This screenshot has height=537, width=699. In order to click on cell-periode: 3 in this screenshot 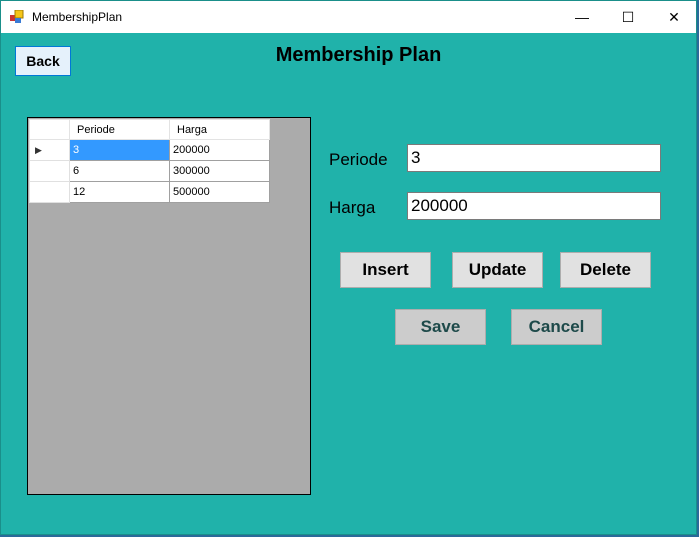, I will do `click(119, 150)`.